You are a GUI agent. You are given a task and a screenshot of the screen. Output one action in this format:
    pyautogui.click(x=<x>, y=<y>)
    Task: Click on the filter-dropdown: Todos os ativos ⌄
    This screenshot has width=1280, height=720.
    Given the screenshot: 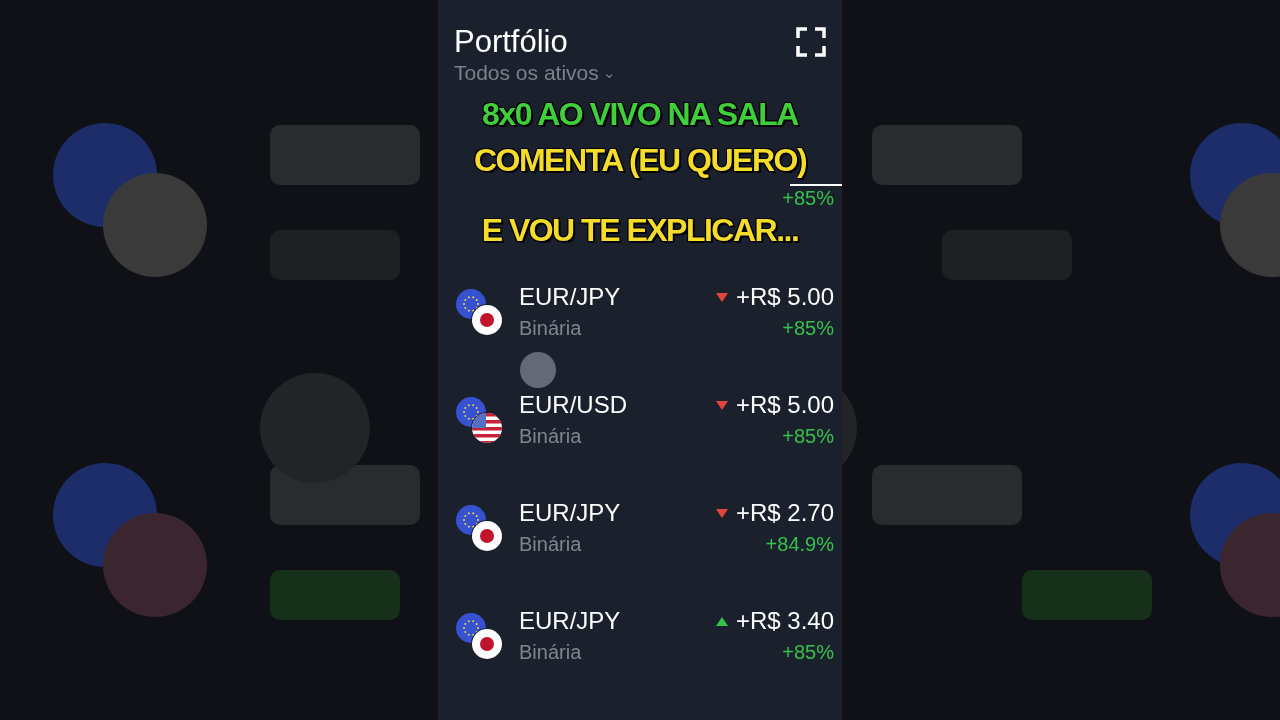 What is the action you would take?
    pyautogui.click(x=535, y=73)
    